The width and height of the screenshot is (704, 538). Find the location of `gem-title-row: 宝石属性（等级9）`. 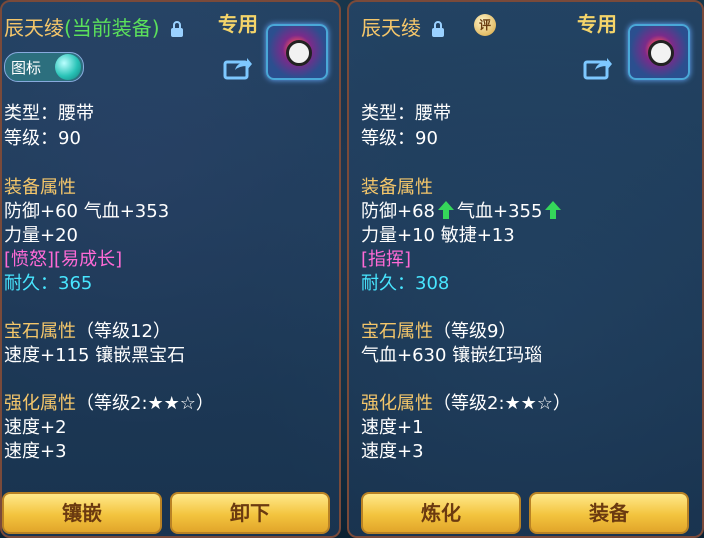

gem-title-row: 宝石属性（等级9） is located at coordinates (438, 330).